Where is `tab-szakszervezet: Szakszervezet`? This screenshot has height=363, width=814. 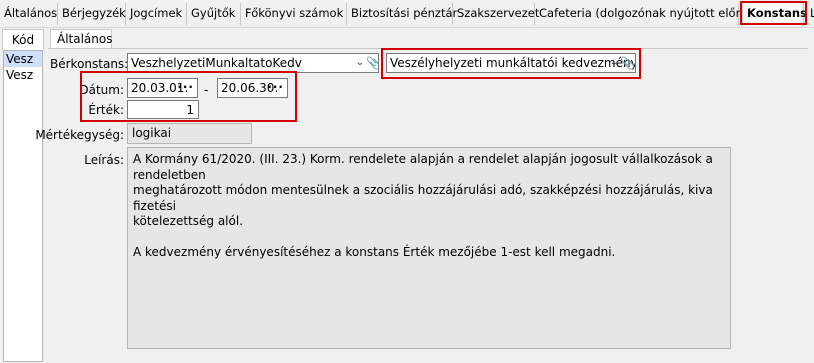
tab-szakszervezet: Szakszervezet is located at coordinates (496, 14).